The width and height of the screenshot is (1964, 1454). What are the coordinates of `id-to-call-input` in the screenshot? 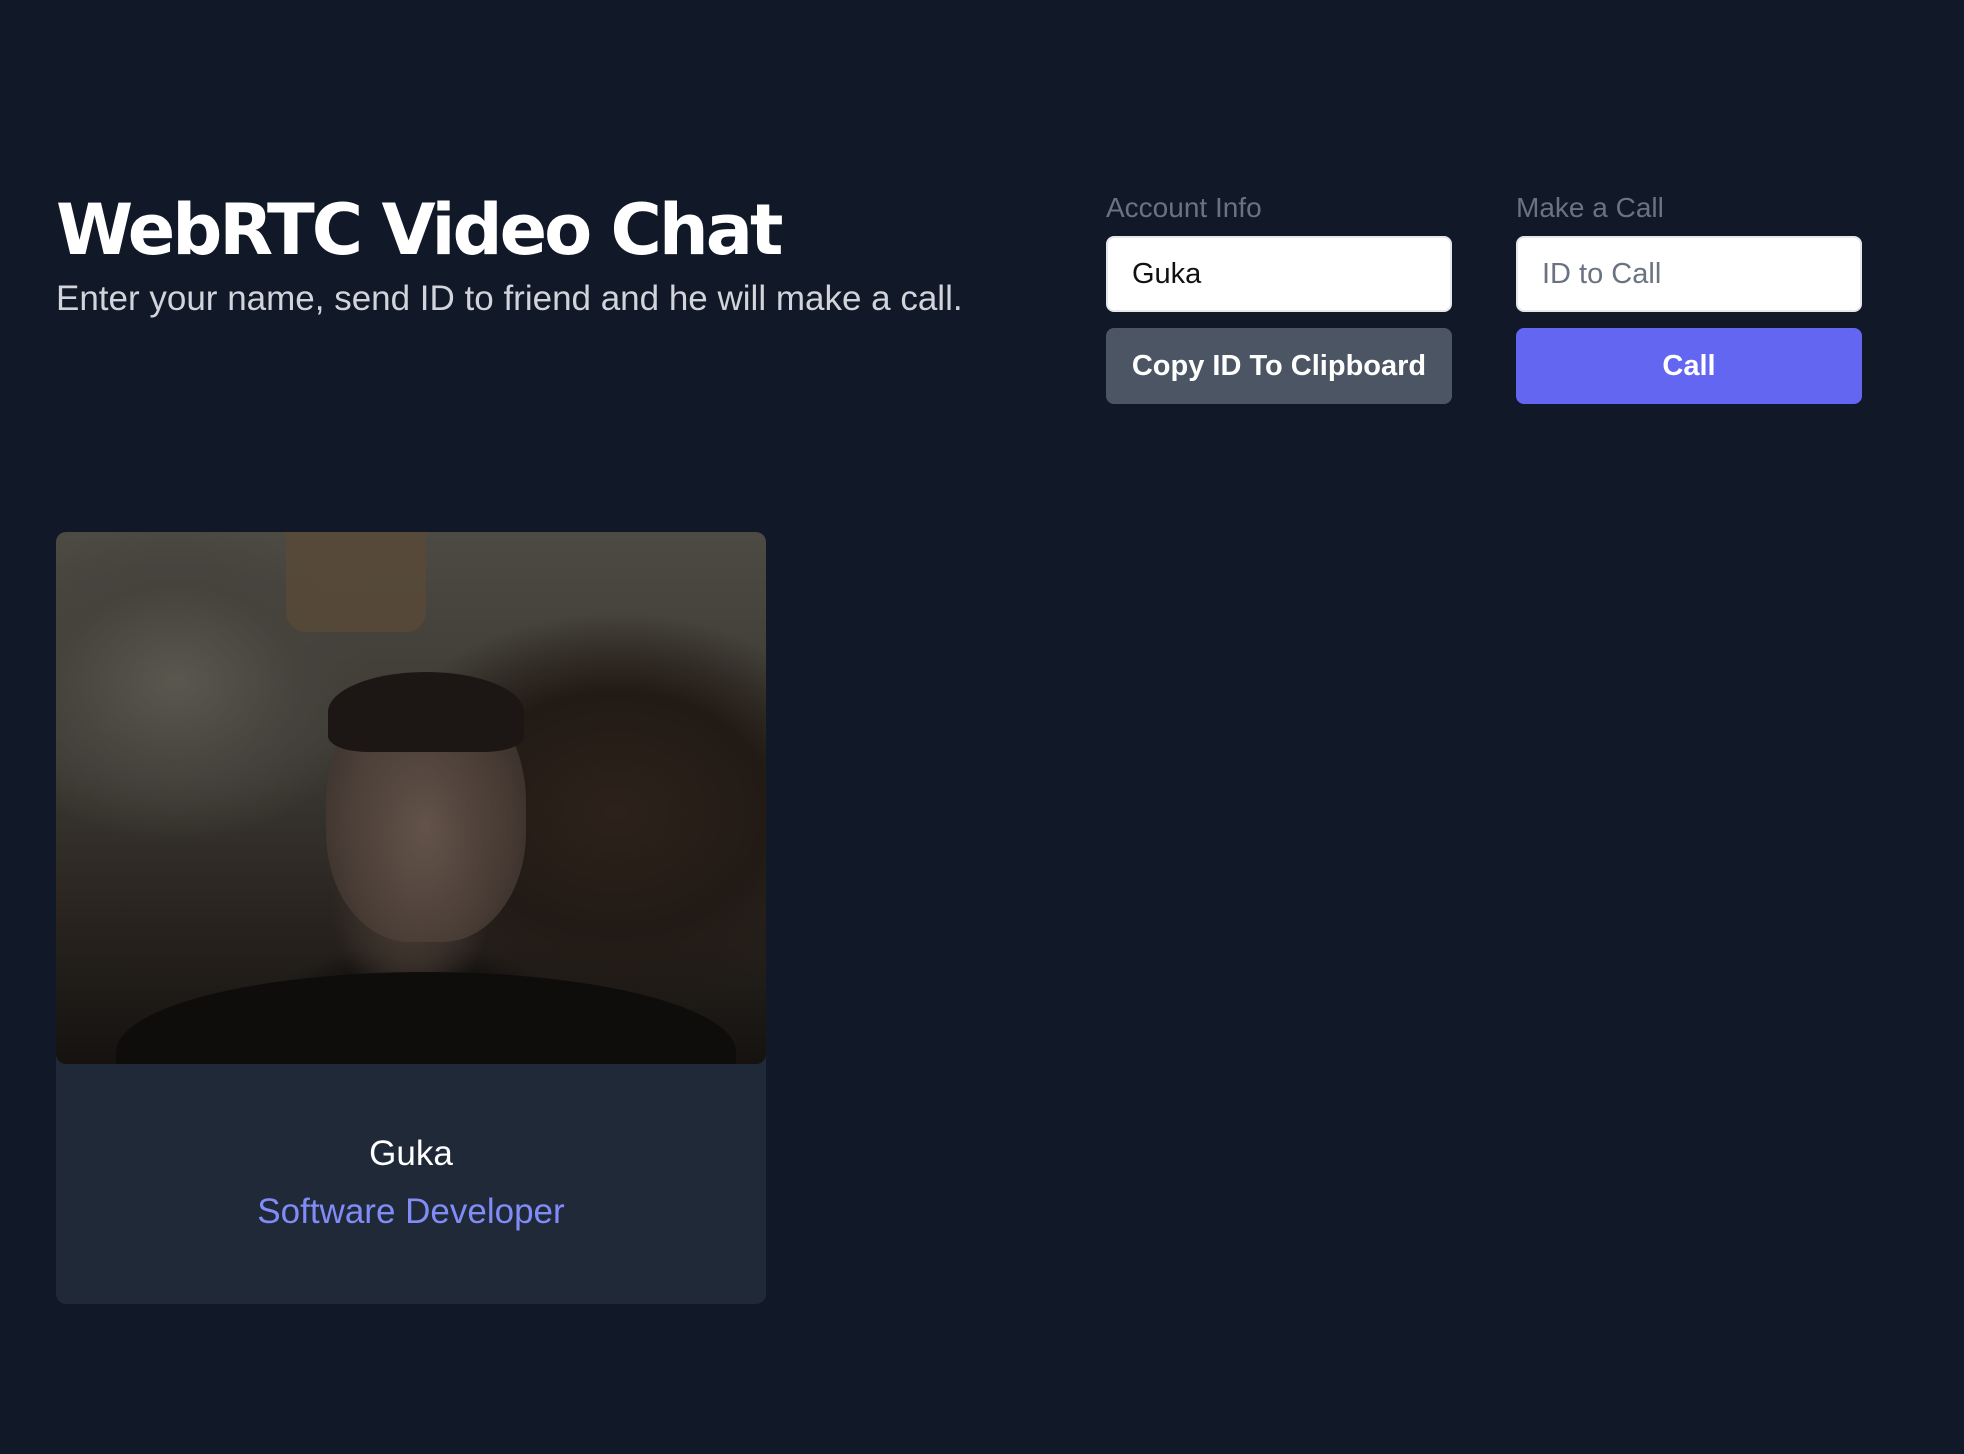 It's located at (1689, 274).